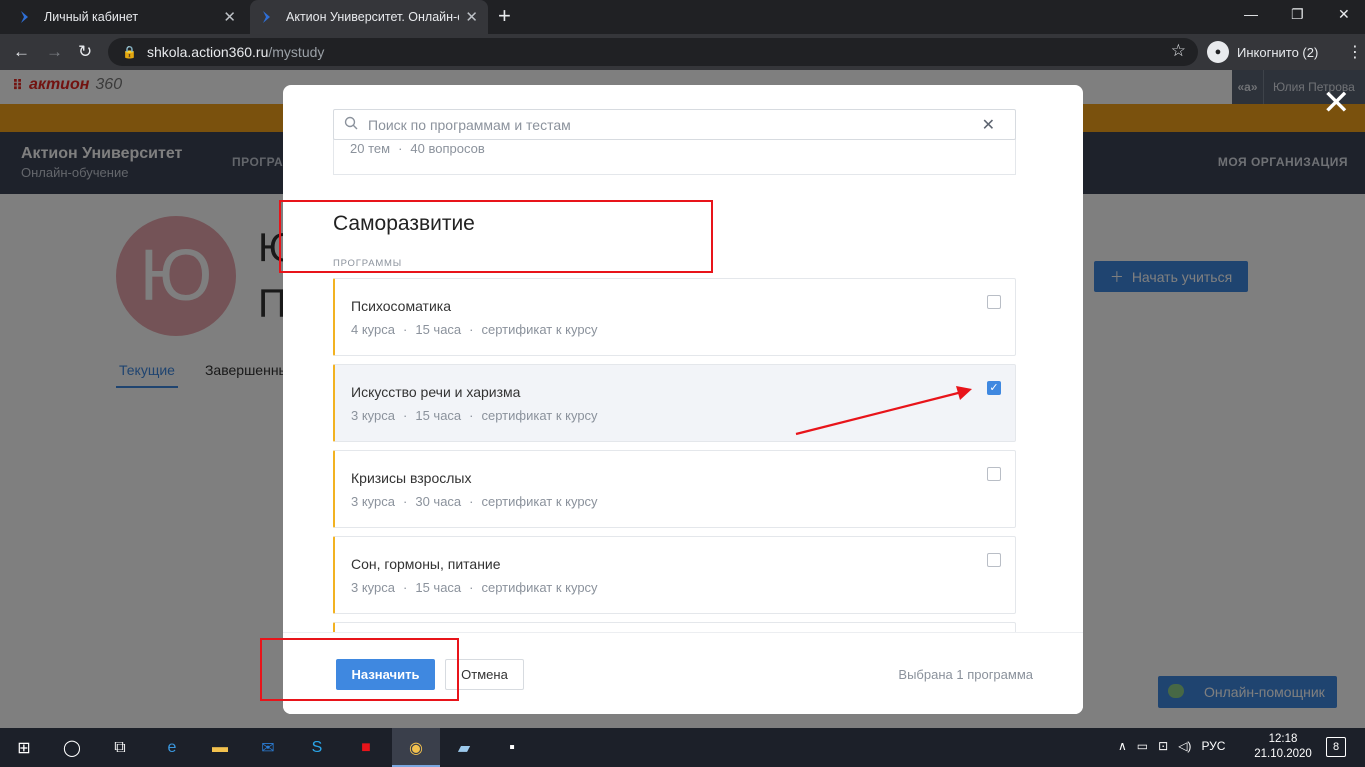 The image size is (1365, 767). I want to click on new-tab-icon: +, so click(504, 16).